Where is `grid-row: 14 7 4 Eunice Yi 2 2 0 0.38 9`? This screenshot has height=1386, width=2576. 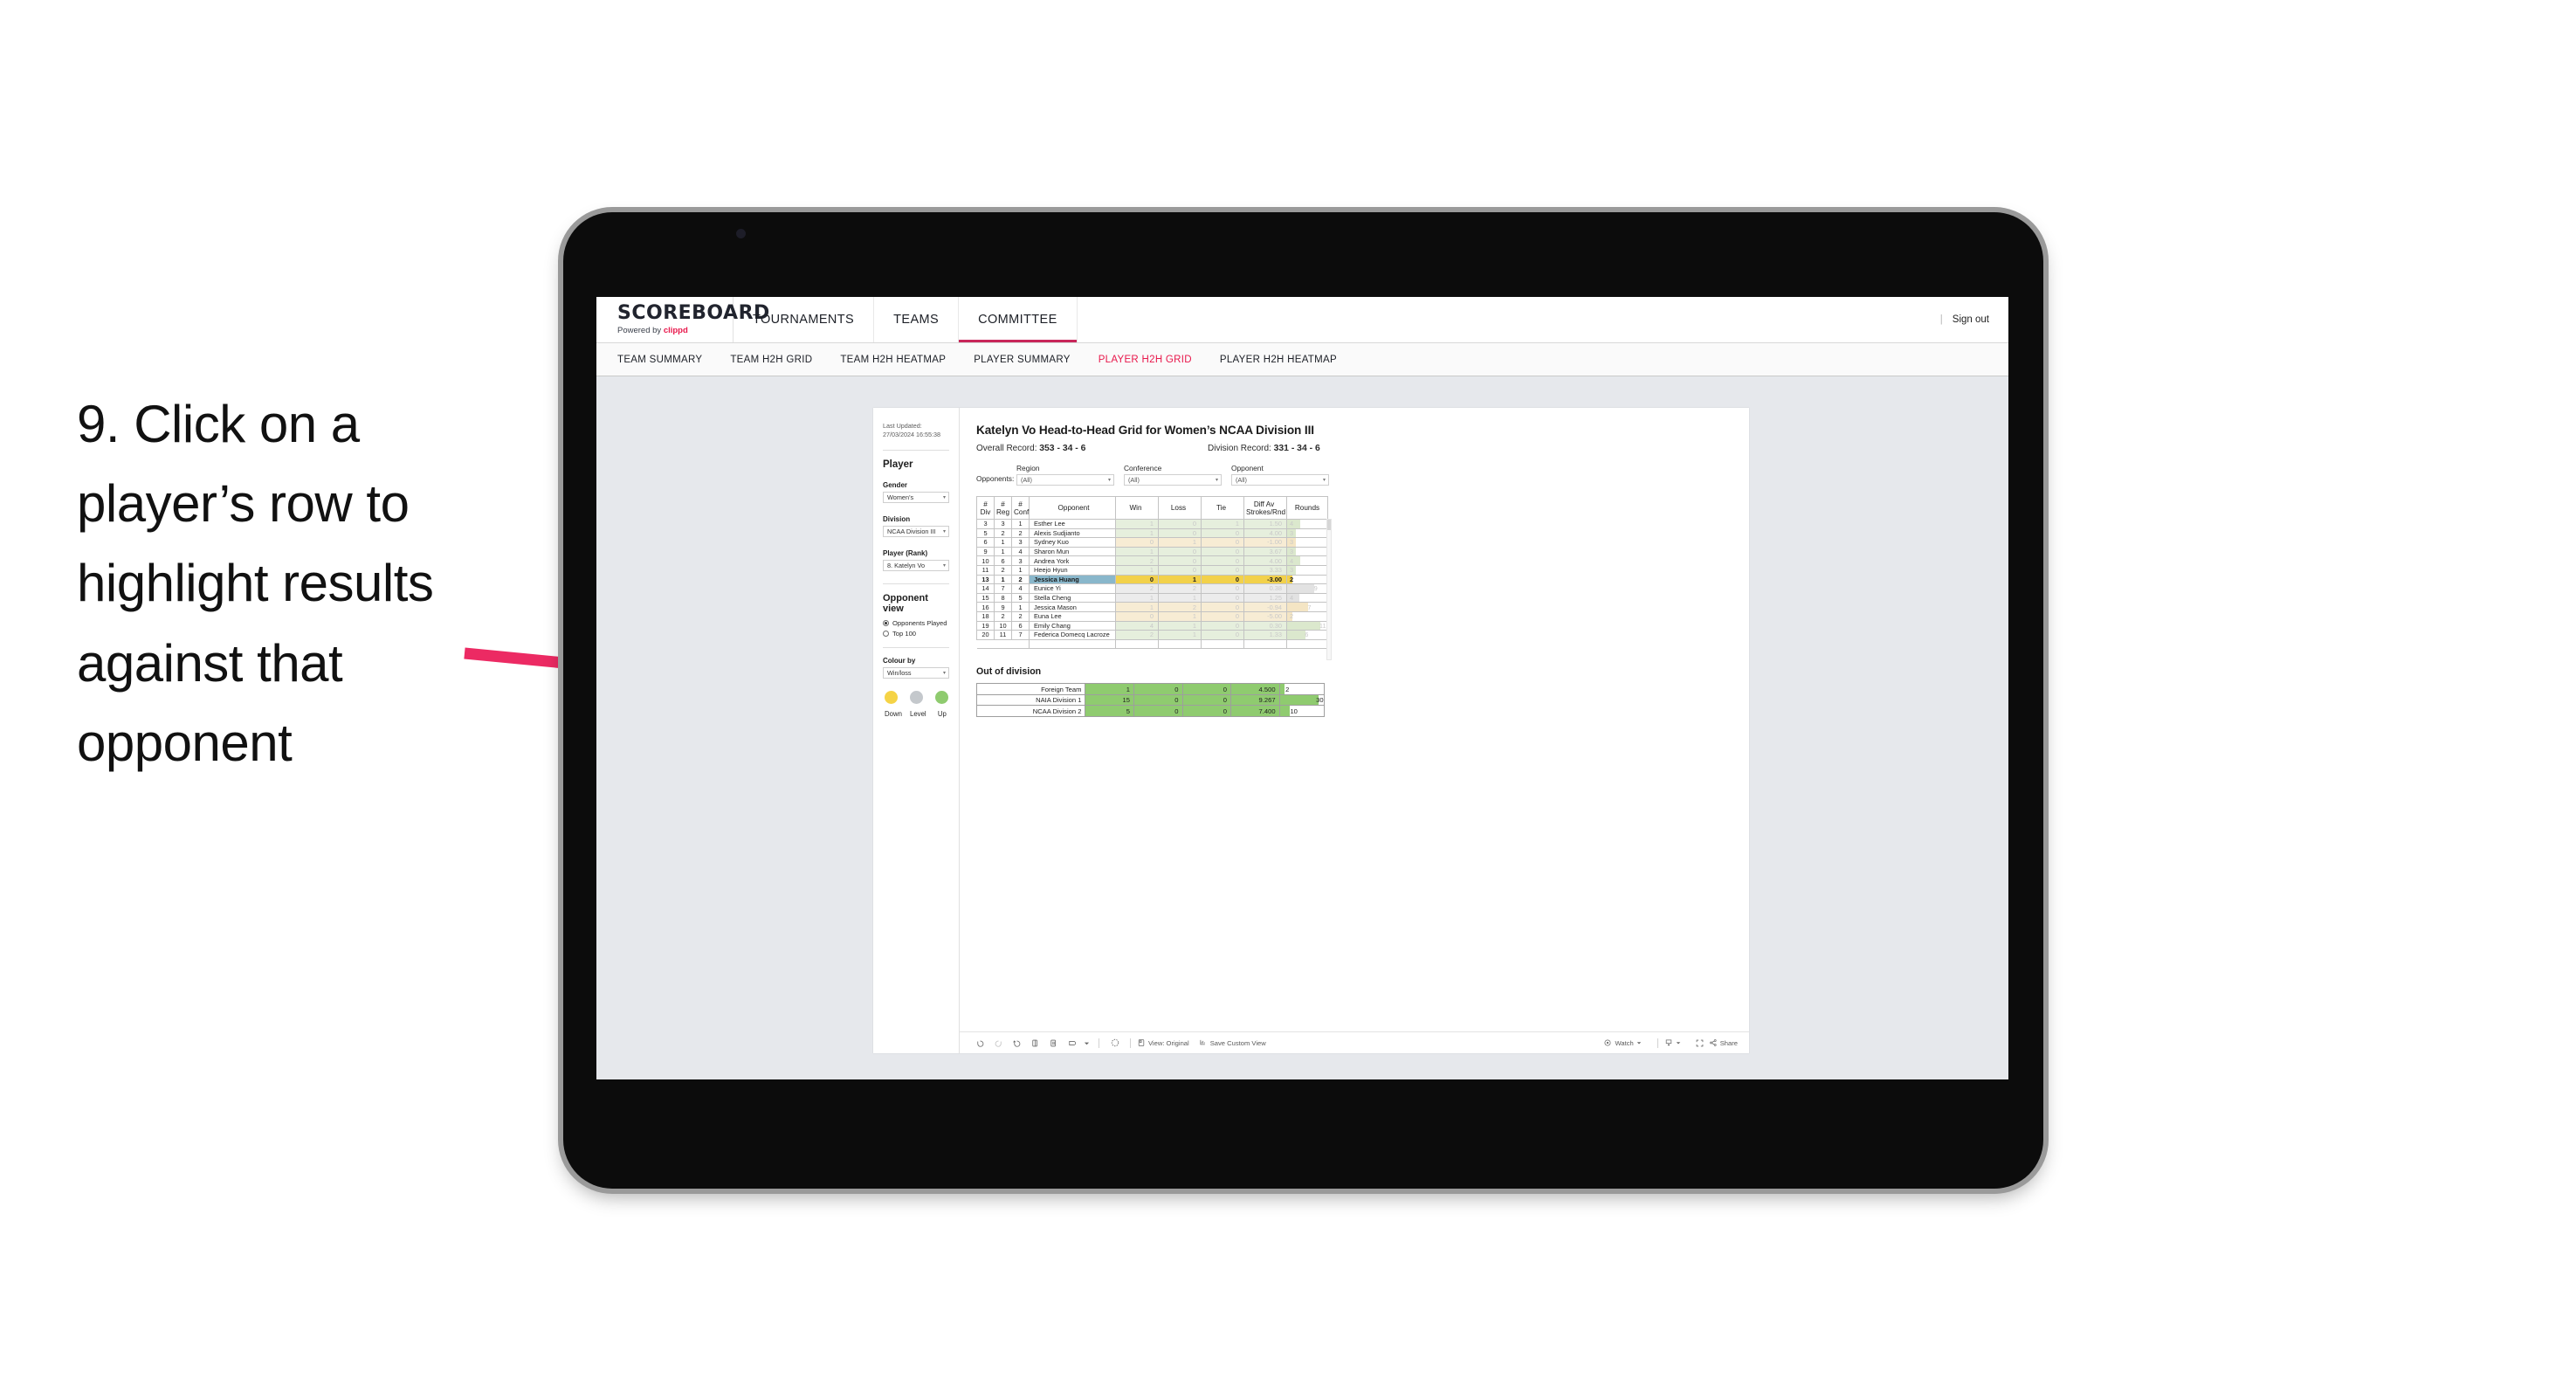 grid-row: 14 7 4 Eunice Yi 2 2 0 0.38 9 is located at coordinates (1152, 588).